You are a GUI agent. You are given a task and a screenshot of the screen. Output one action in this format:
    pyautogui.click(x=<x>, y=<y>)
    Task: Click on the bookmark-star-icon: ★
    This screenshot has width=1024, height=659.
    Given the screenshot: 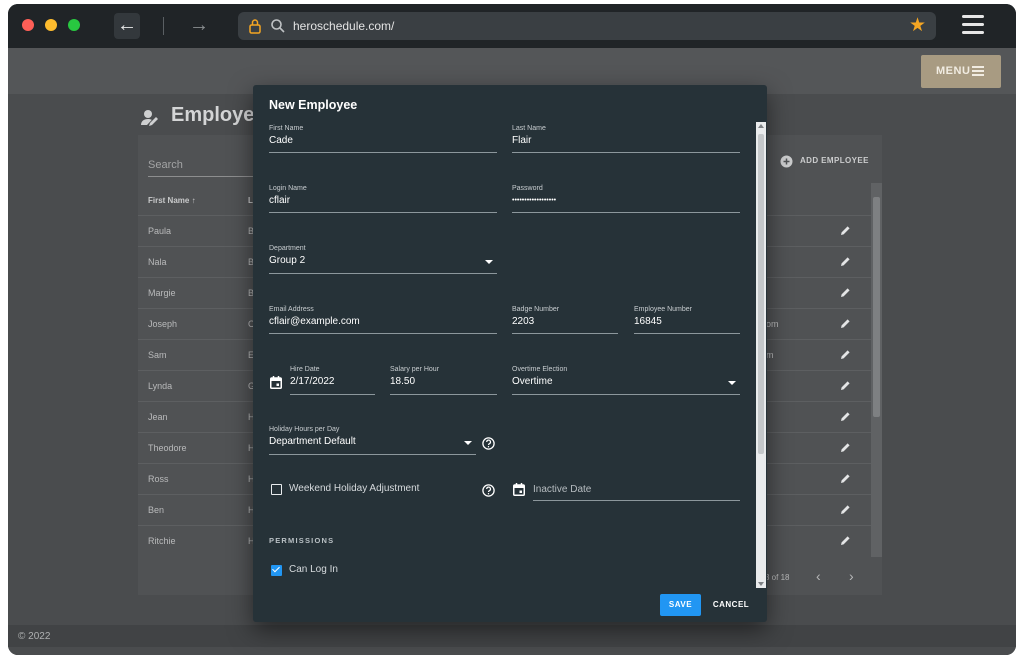 What is the action you would take?
    pyautogui.click(x=917, y=25)
    